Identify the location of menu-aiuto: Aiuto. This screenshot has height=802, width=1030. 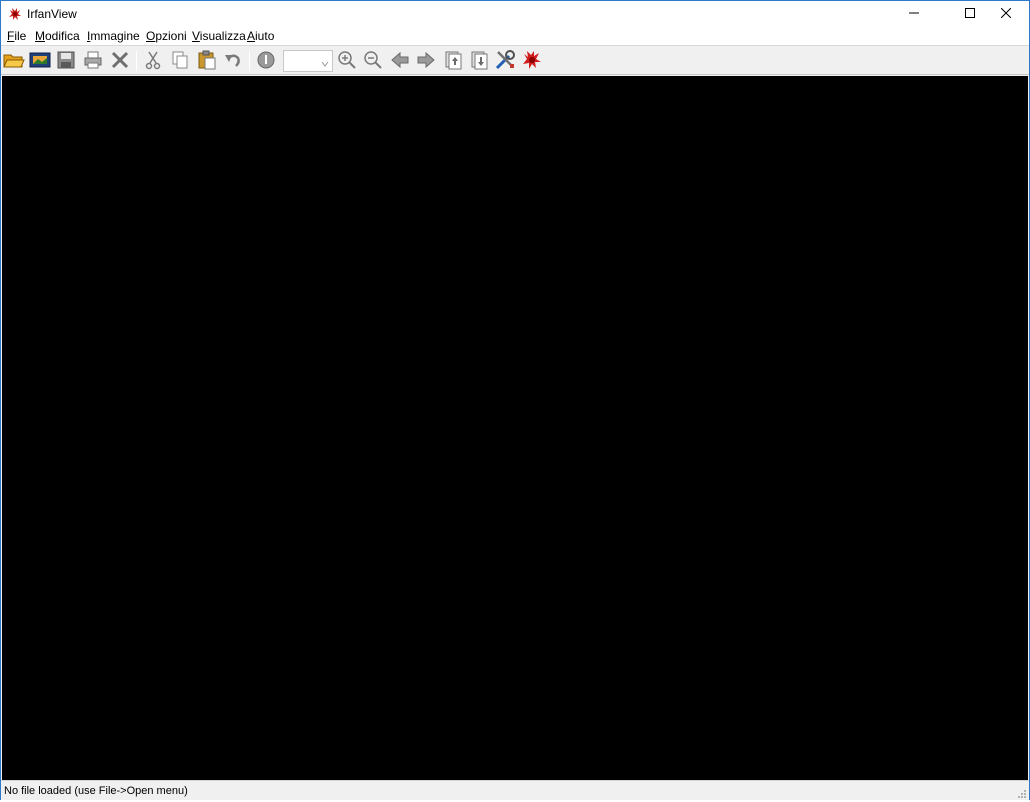
(260, 36).